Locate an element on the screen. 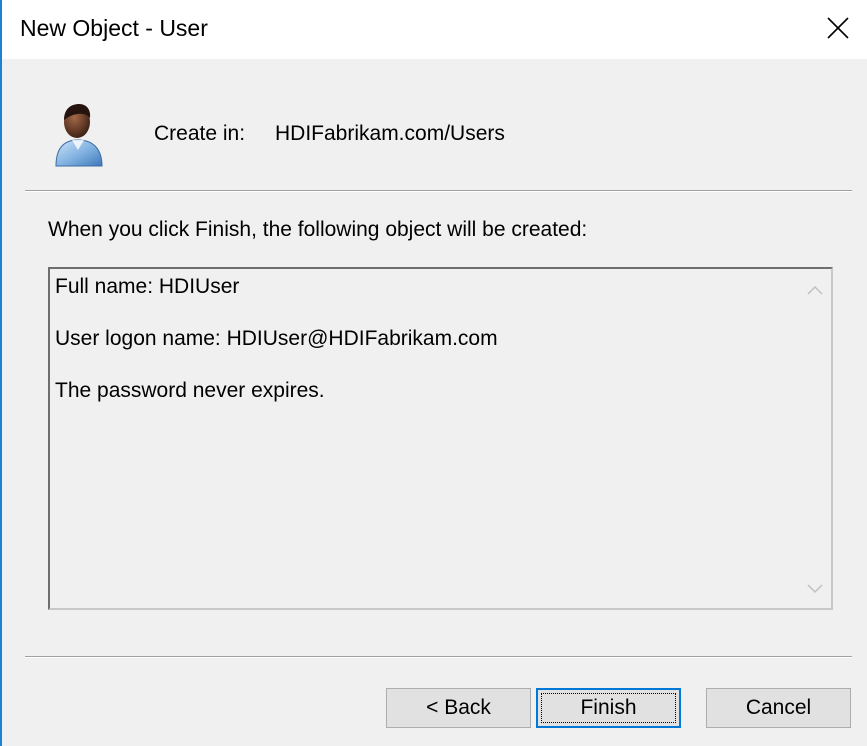  scroll-down-button is located at coordinates (815, 589).